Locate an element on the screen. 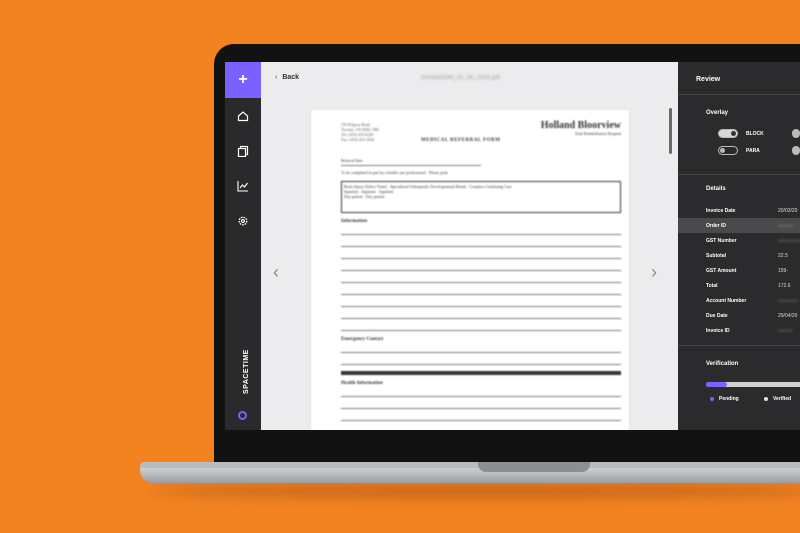 The image size is (800, 533). details-label: Details is located at coordinates (716, 189).